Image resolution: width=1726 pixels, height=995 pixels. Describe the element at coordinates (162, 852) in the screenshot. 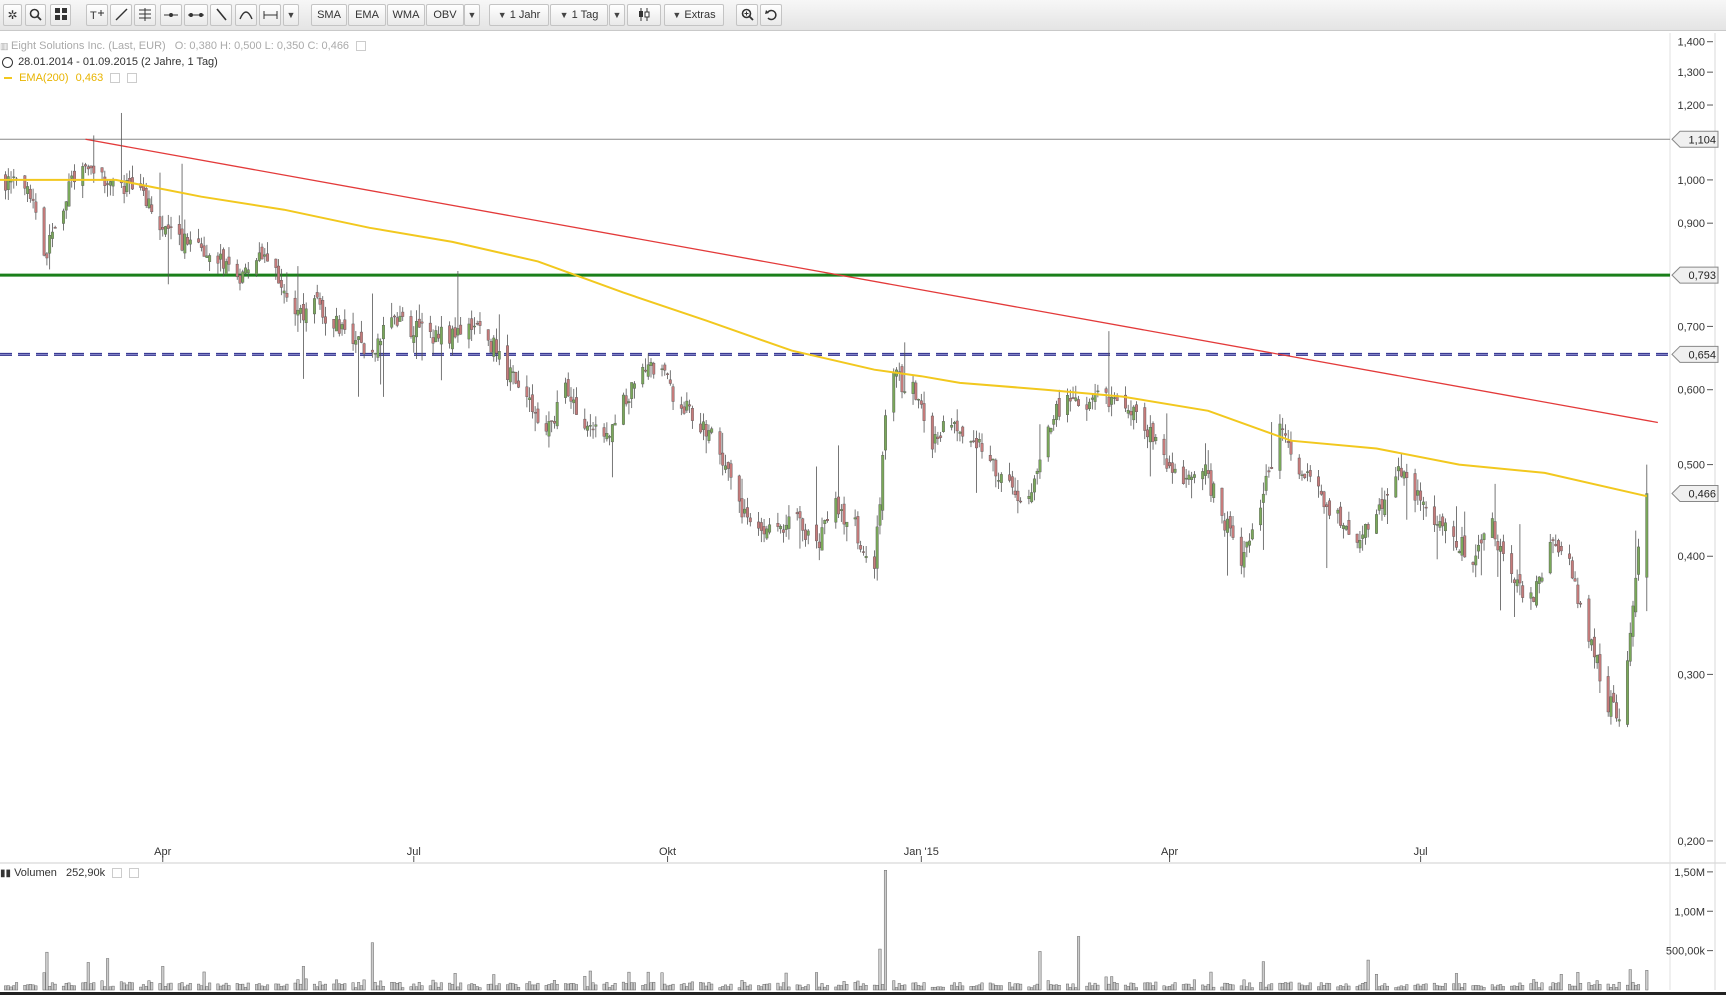

I see `x-tick-label: Apr` at that location.